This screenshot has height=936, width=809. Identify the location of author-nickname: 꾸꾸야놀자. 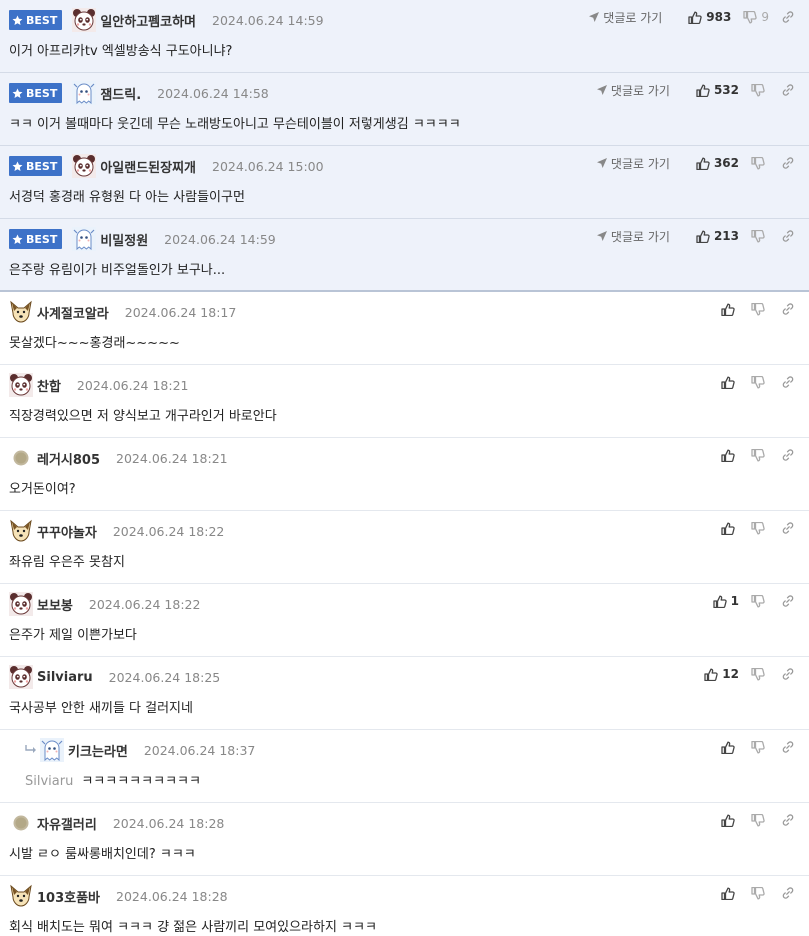
(67, 531).